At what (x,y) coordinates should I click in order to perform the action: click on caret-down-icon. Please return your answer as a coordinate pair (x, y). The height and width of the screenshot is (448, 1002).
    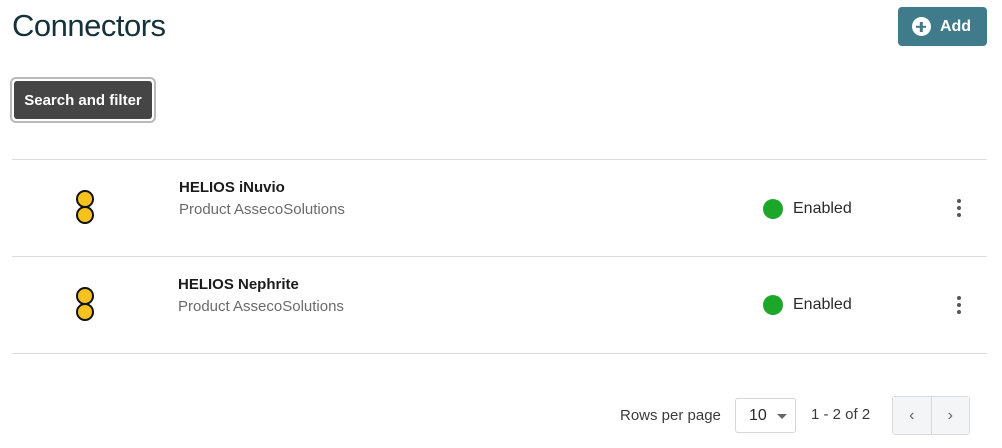
    Looking at the image, I should click on (782, 416).